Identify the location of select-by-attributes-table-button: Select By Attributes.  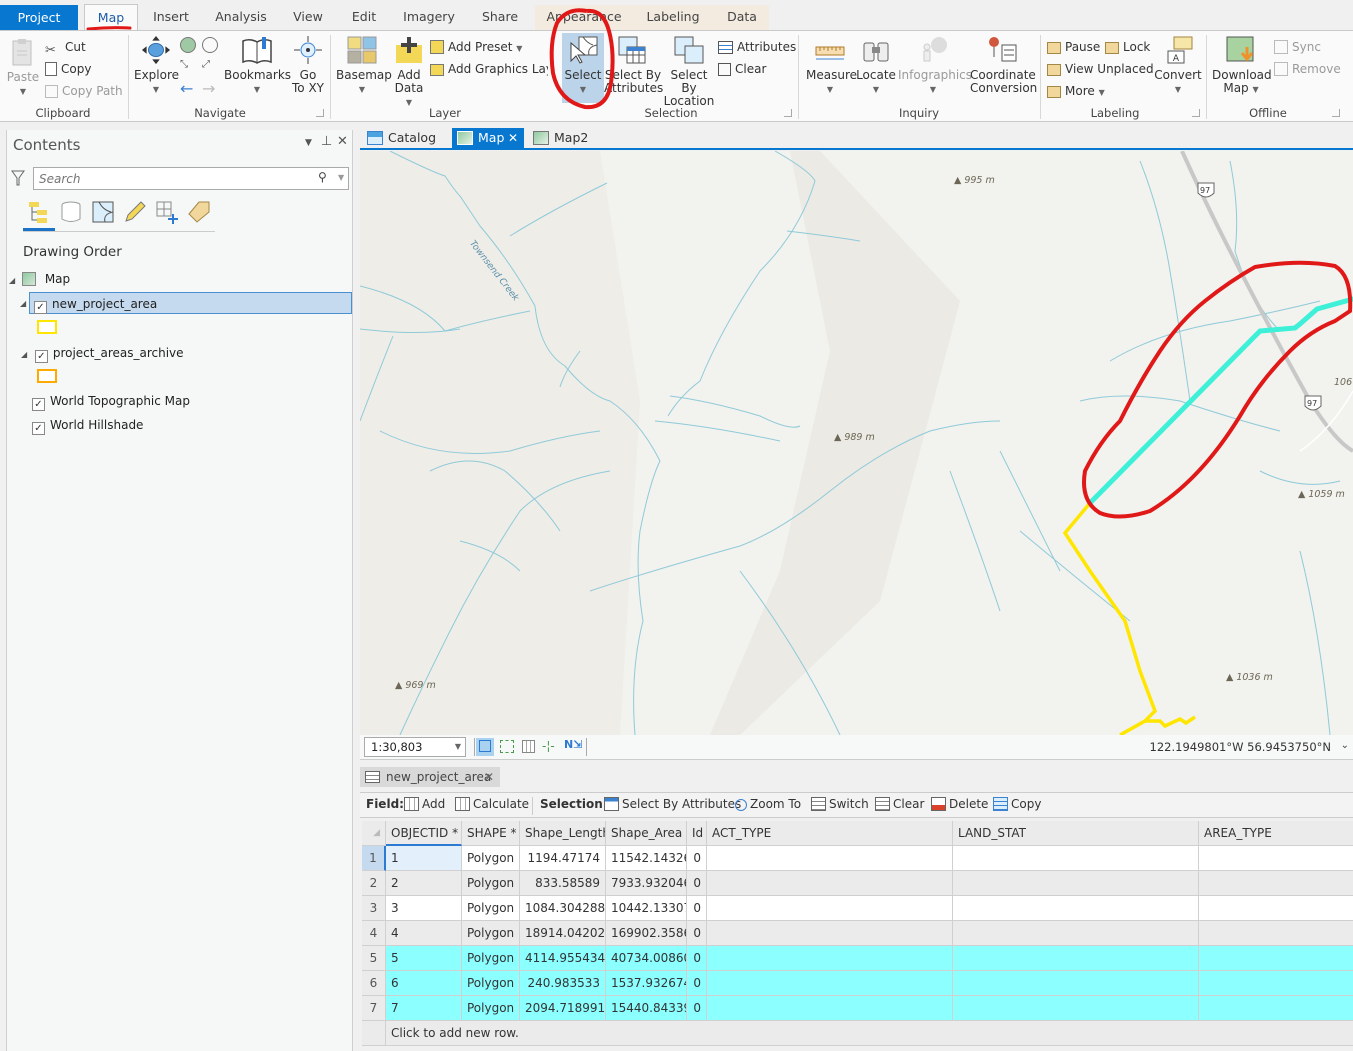
(672, 804).